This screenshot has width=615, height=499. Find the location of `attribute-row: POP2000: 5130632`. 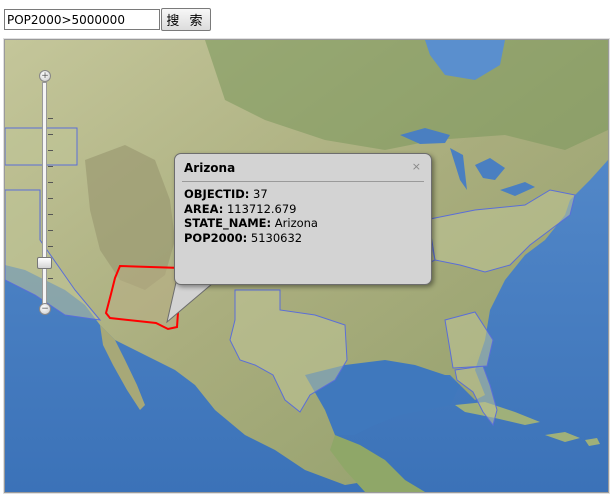

attribute-row: POP2000: 5130632 is located at coordinates (251, 238).